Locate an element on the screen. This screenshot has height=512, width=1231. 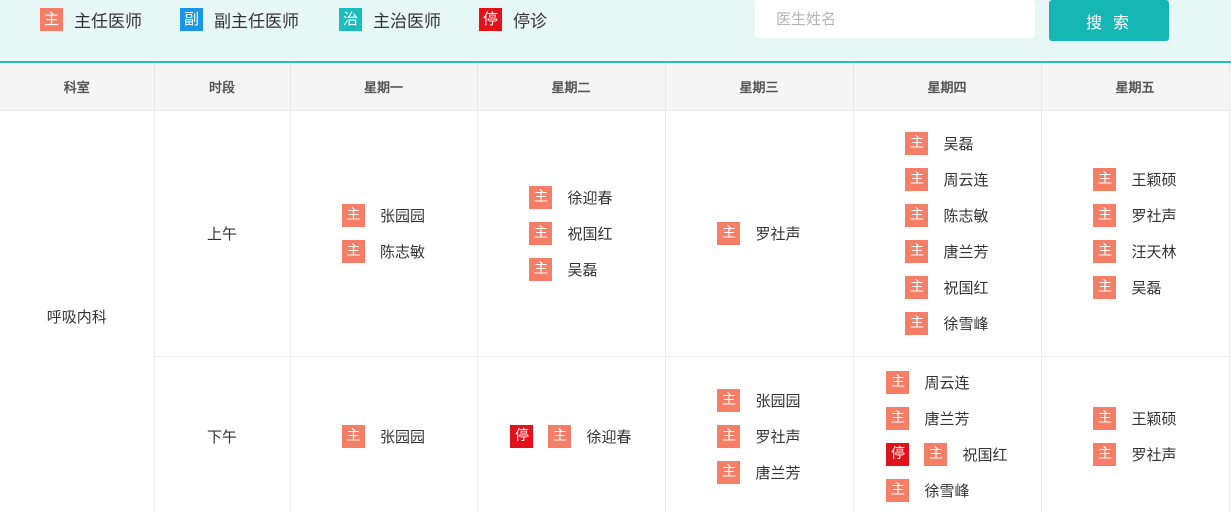
doctor-name: 徐雪峰 is located at coordinates (947, 490).